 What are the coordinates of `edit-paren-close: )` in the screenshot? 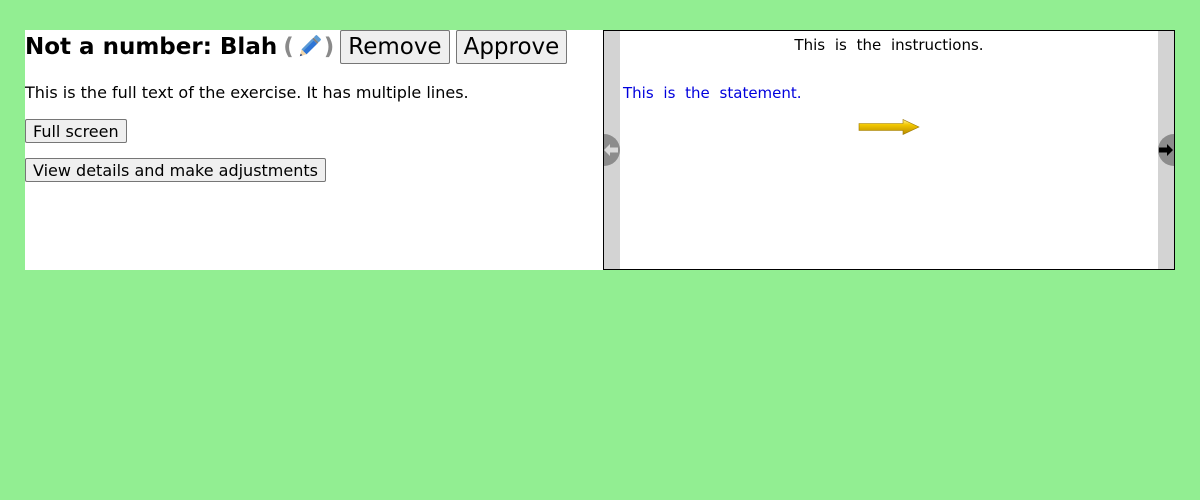 It's located at (329, 47).